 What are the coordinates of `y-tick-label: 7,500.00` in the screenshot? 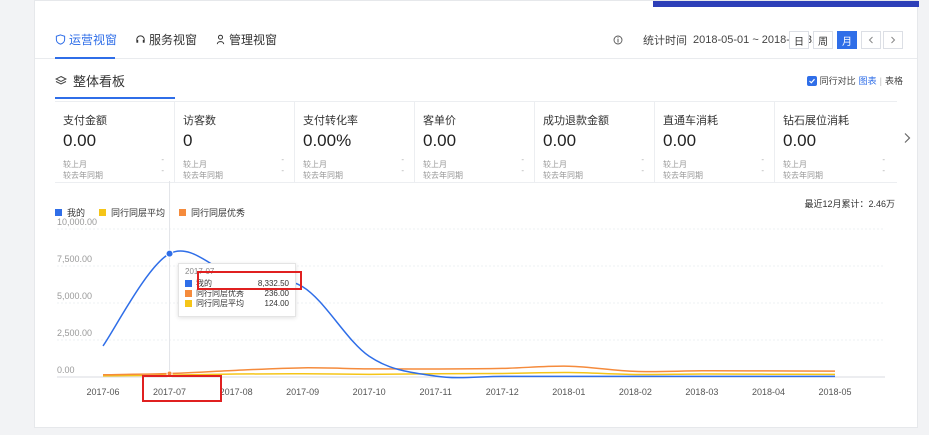 It's located at (74, 259).